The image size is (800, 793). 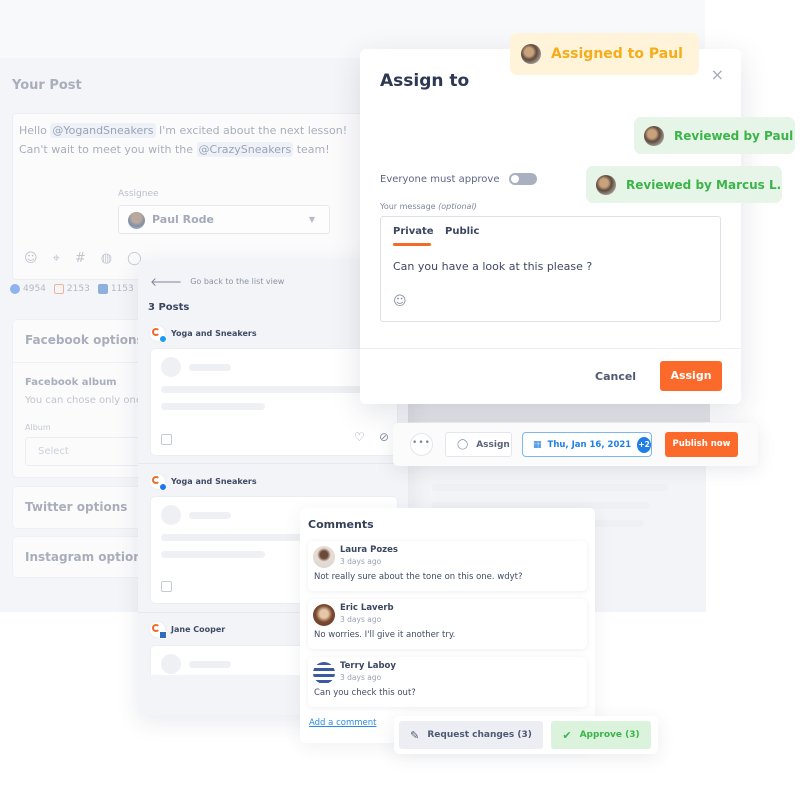 What do you see at coordinates (522, 179) in the screenshot?
I see `everyone-must-approve-toggle` at bounding box center [522, 179].